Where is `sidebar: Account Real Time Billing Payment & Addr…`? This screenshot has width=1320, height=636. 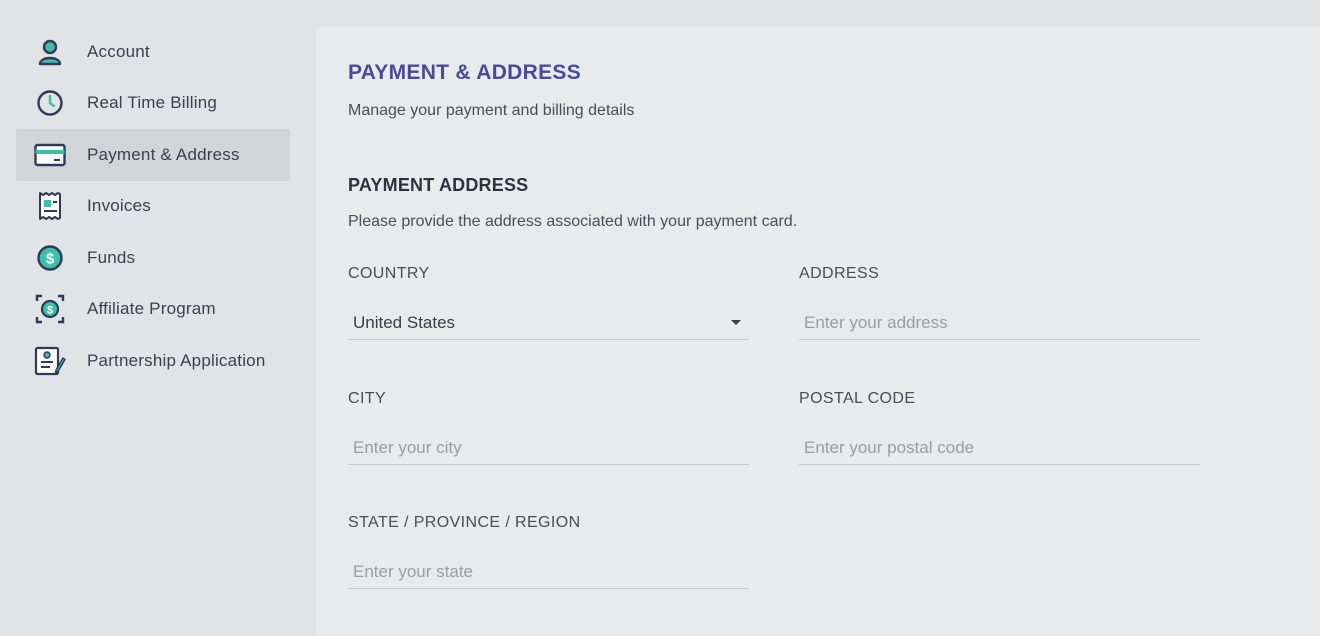 sidebar: Account Real Time Billing Payment & Addr… is located at coordinates (153, 206).